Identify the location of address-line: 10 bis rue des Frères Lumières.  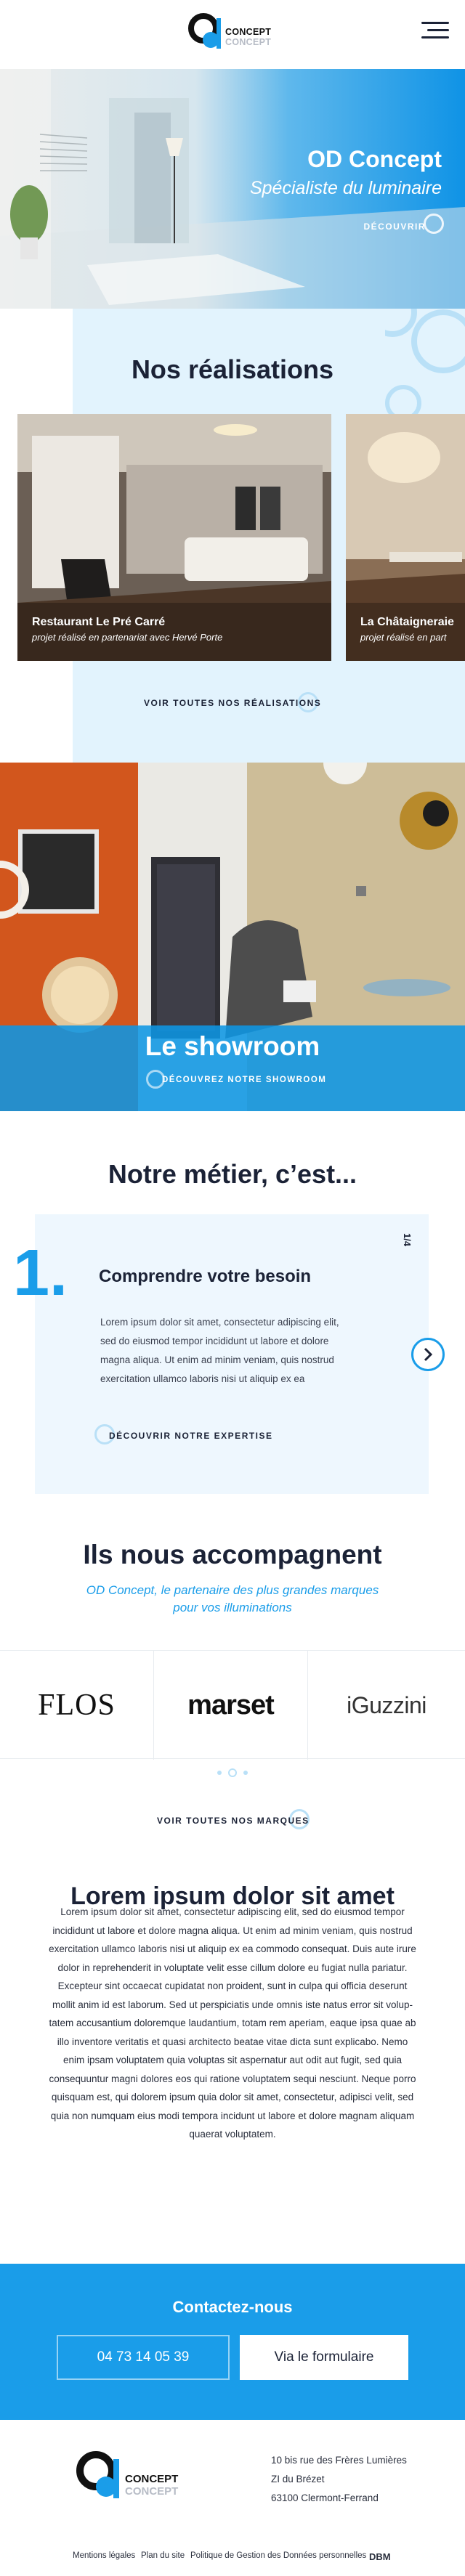
(339, 2460).